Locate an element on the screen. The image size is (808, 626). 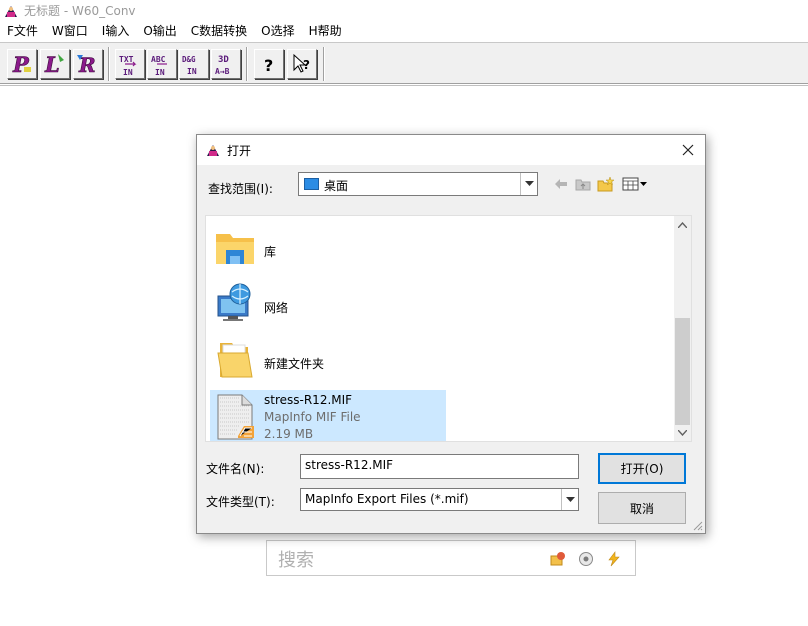
open-button: 打开(O) is located at coordinates (642, 468).